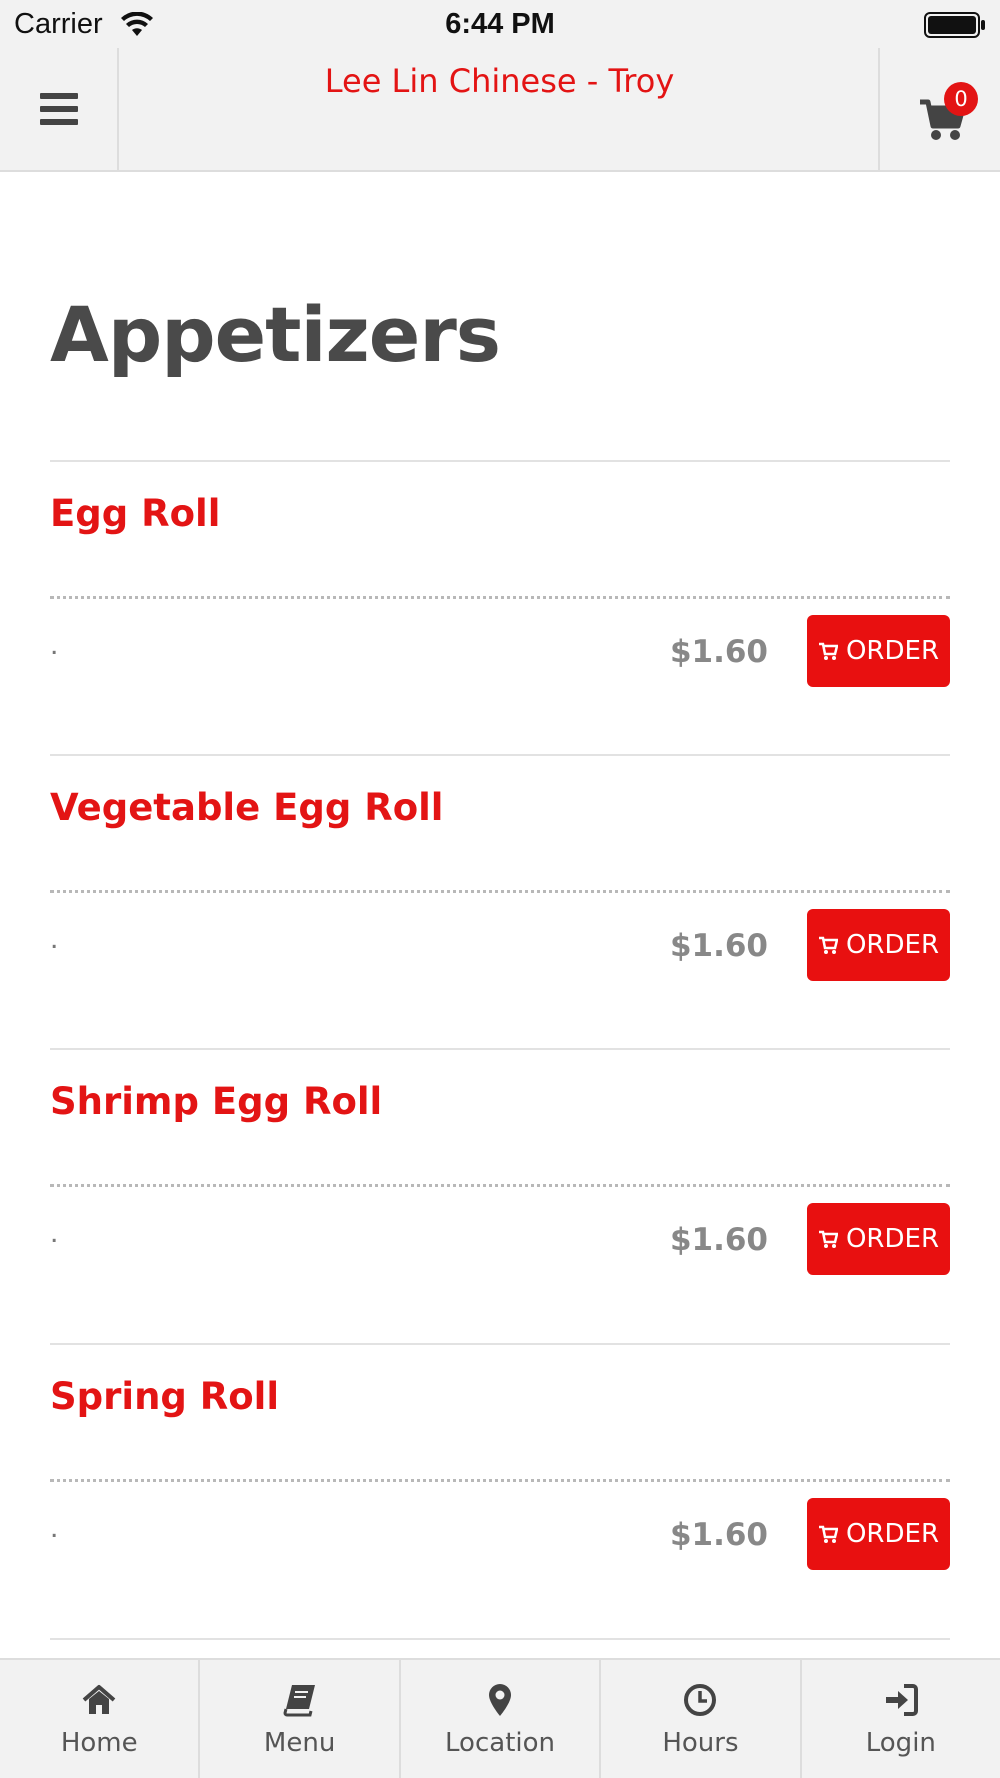 This screenshot has height=1778, width=1000. I want to click on menu-item: Vegetable Egg Roll . $1.60 ORDER, so click(500, 901).